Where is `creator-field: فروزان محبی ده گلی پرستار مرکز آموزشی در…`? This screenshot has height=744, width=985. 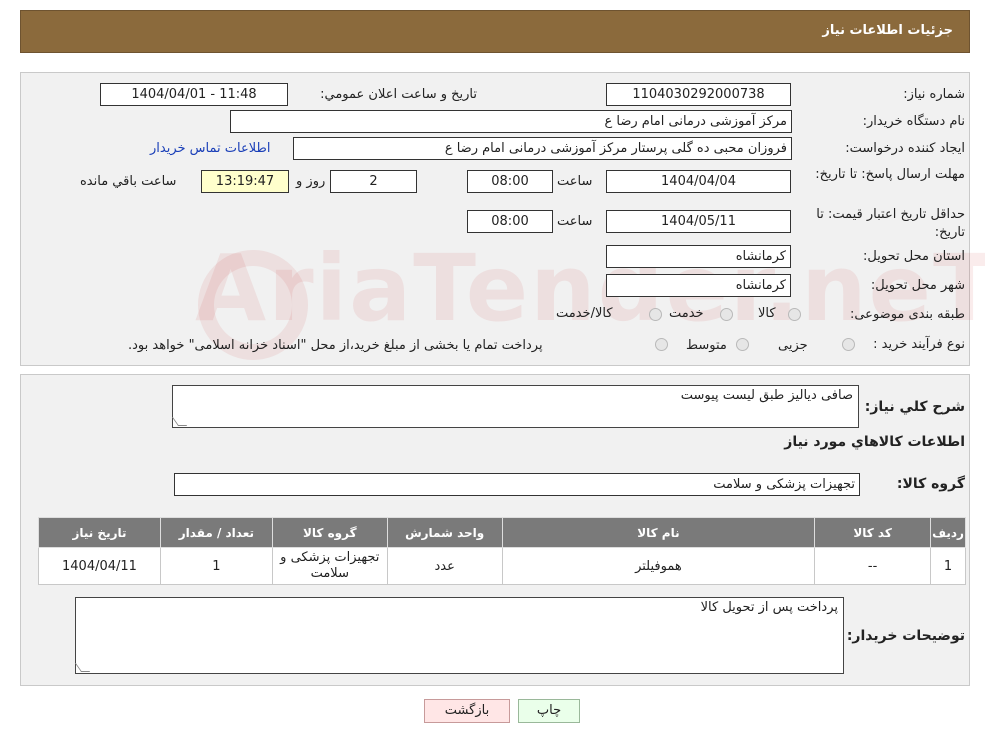
creator-field: فروزان محبی ده گلی پرستار مرکز آموزشی در… is located at coordinates (542, 148).